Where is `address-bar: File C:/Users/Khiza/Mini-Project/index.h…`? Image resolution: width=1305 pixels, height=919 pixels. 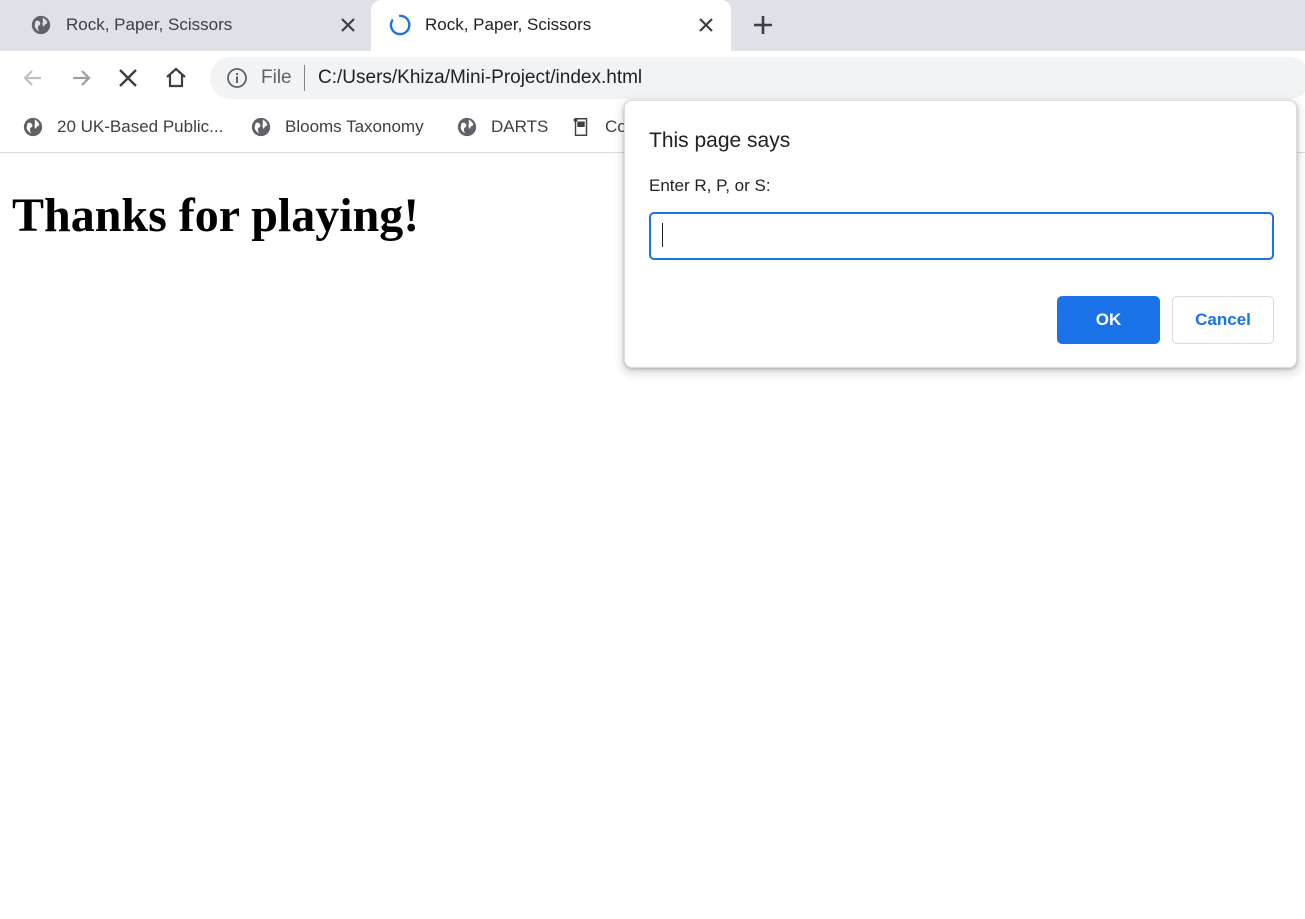
address-bar: File C:/Users/Khiza/Mini-Project/index.h… is located at coordinates (757, 78).